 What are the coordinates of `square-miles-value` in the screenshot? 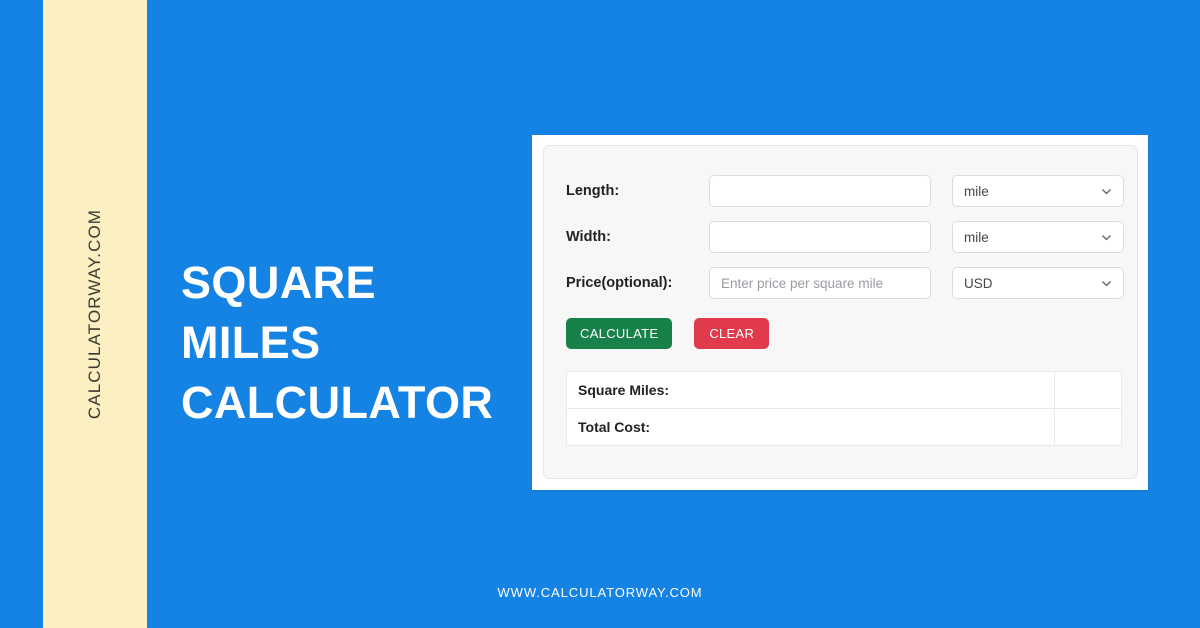 It's located at (1088, 390).